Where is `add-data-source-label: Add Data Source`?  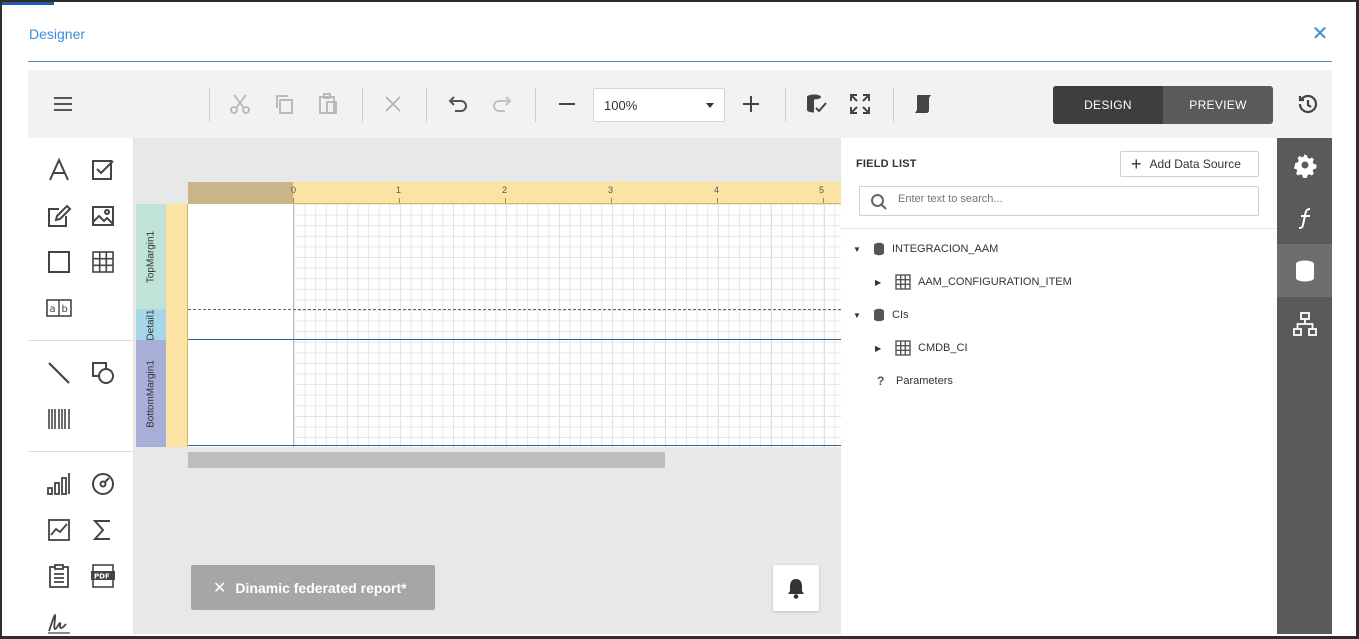 add-data-source-label: Add Data Source is located at coordinates (1195, 164).